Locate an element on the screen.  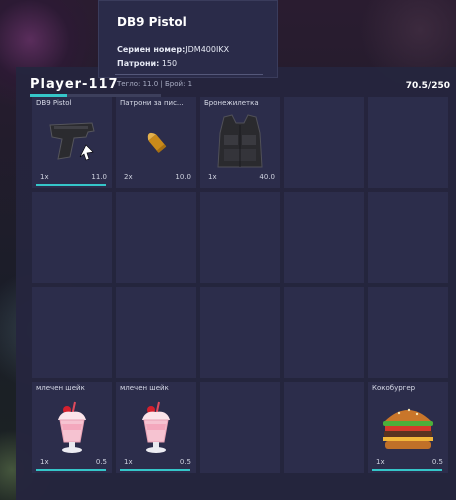
weight-readout: 70.5/250 is located at coordinates (427, 86).